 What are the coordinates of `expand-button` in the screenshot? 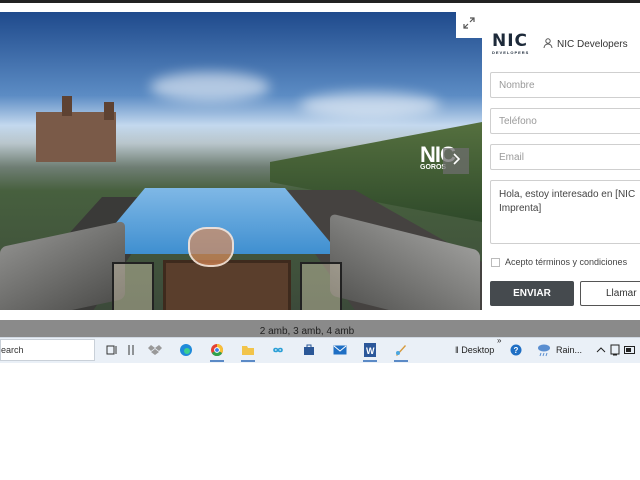 It's located at (469, 25).